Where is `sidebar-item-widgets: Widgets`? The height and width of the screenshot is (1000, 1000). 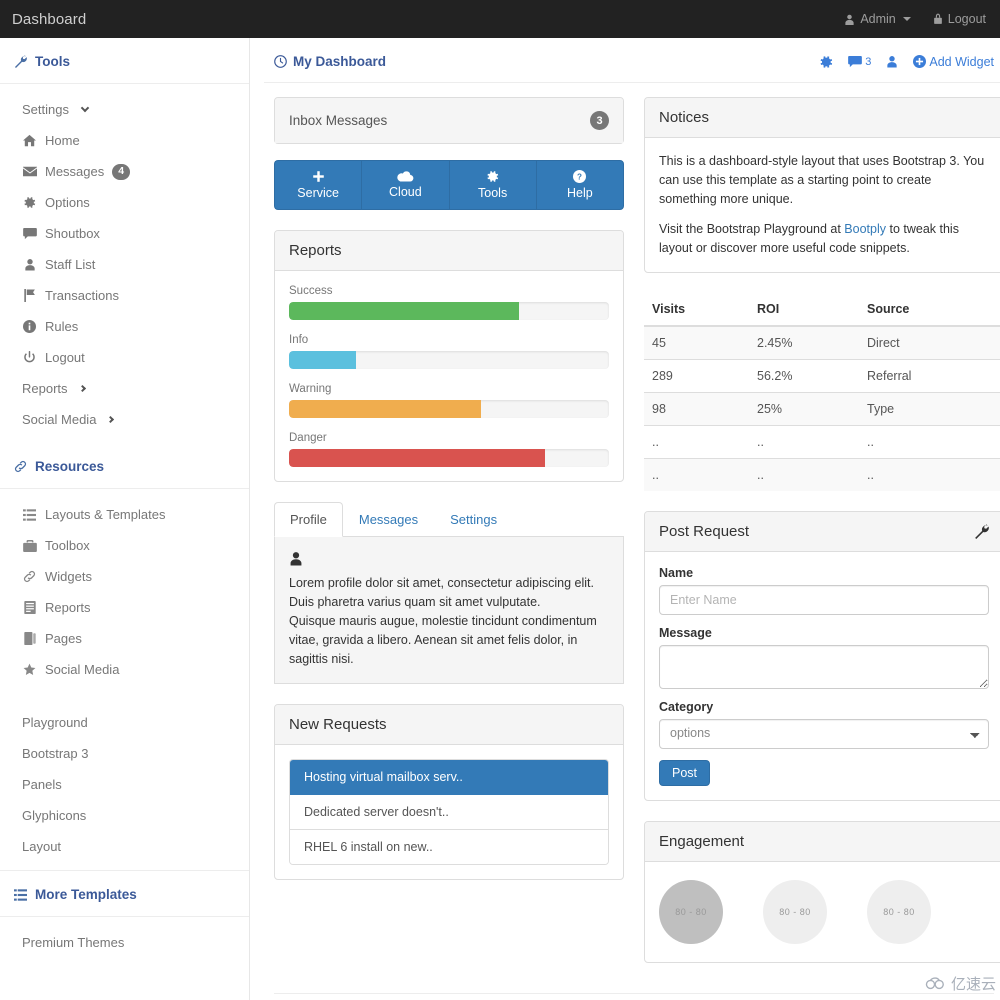
sidebar-item-widgets: Widgets is located at coordinates (124, 576).